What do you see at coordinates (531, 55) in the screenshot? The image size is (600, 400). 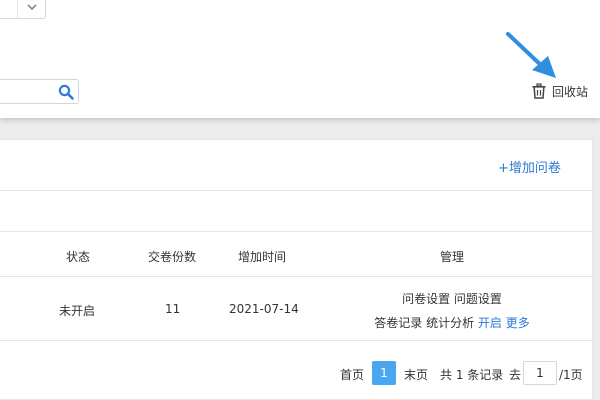 I see `arrow-icon` at bounding box center [531, 55].